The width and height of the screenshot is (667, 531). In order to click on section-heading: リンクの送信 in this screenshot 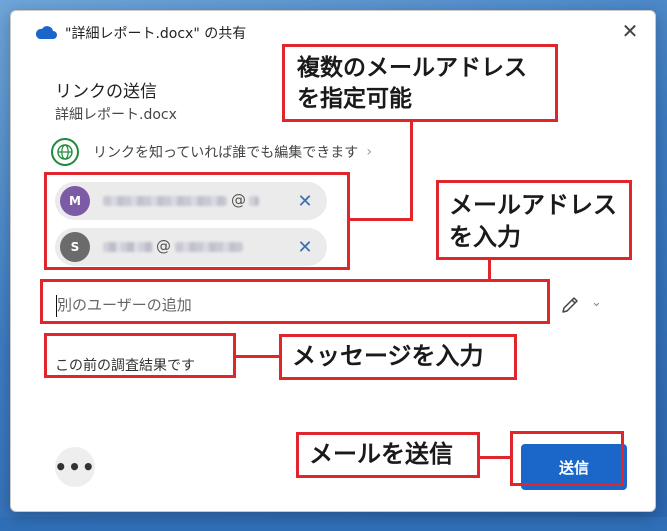, I will do `click(106, 92)`.